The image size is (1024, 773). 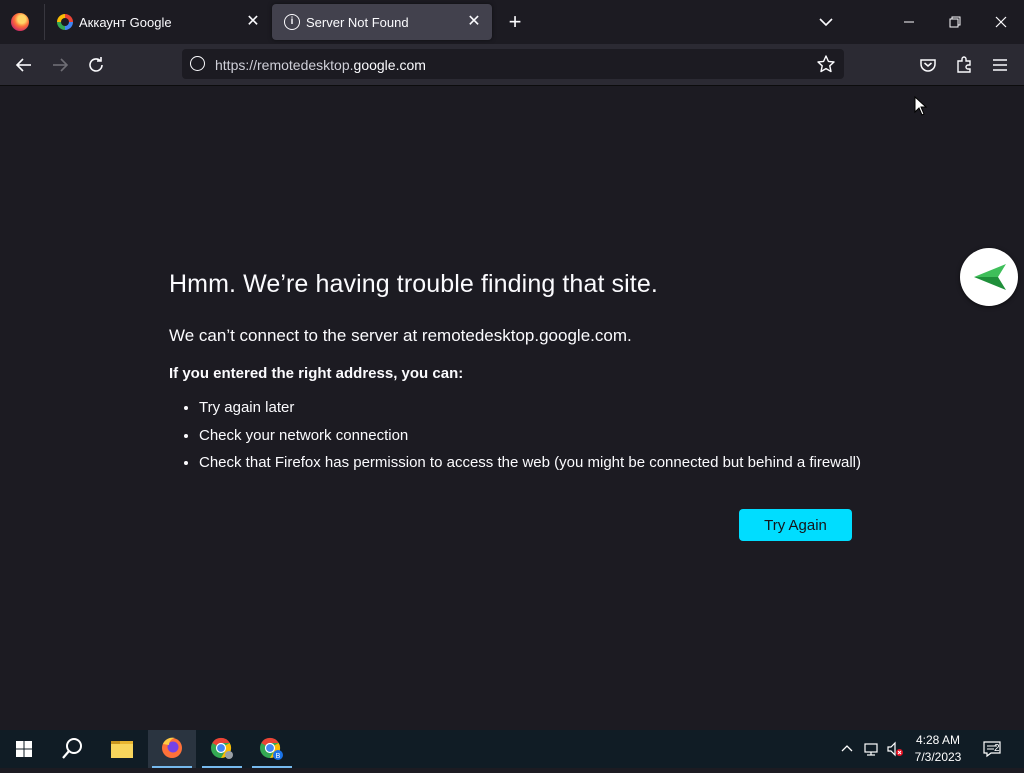 I want to click on taskbar-file-explorer, so click(x=122, y=749).